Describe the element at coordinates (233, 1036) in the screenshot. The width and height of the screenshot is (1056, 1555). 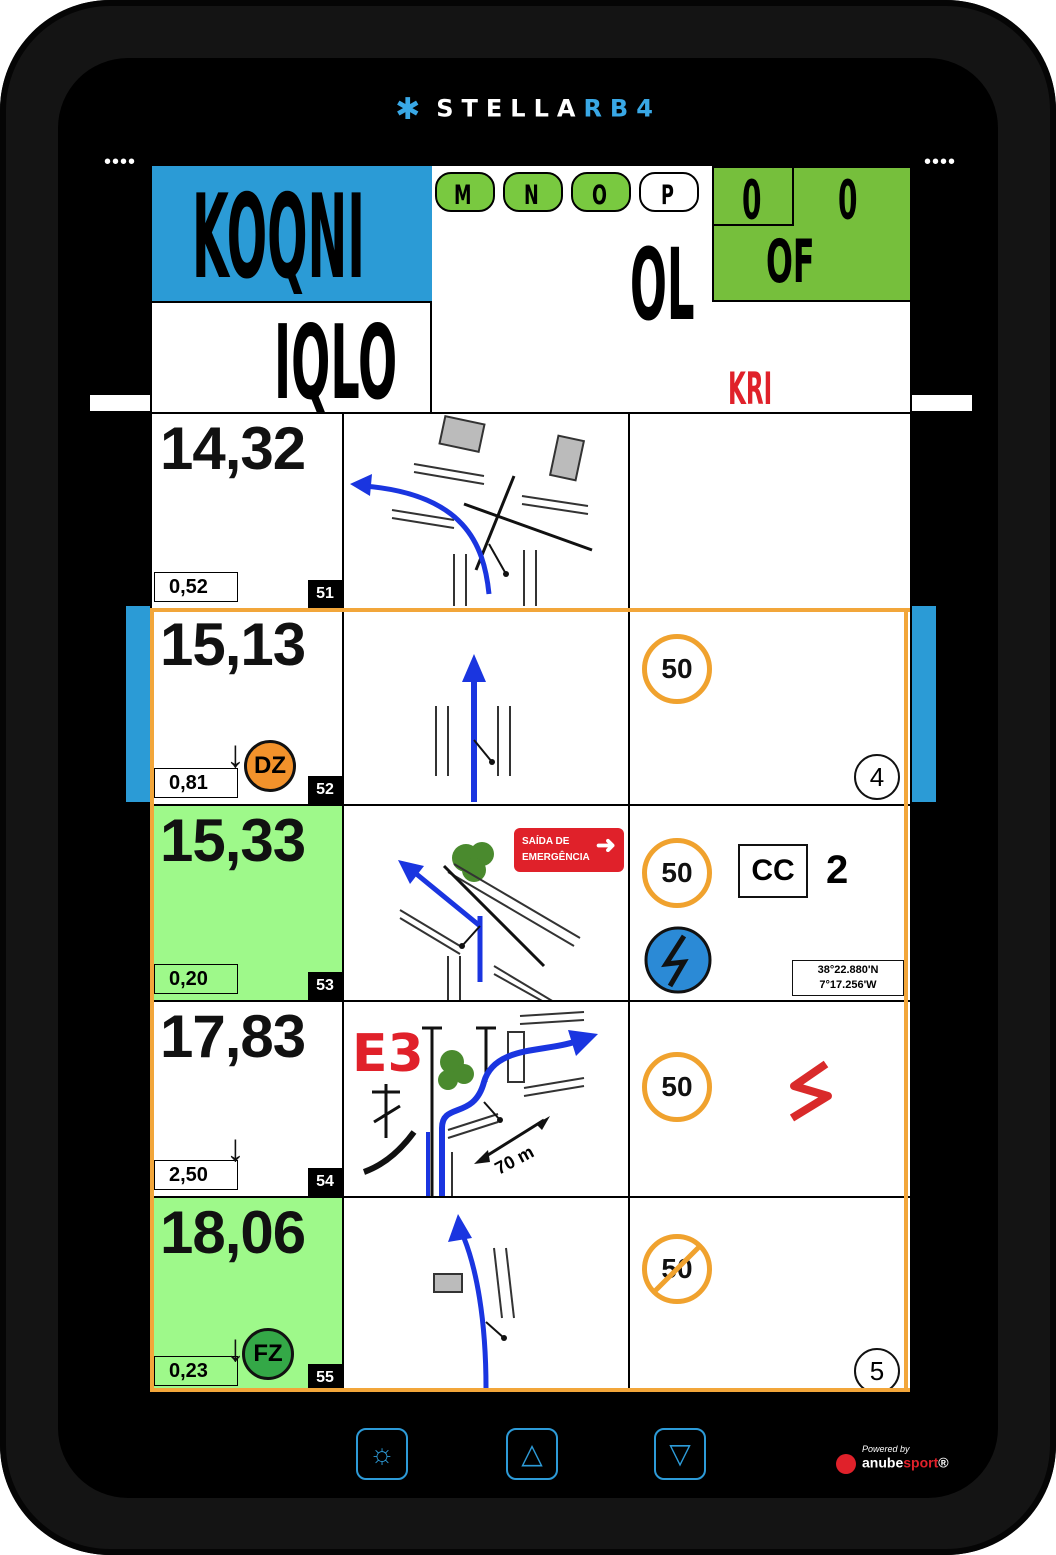
I see `total-distance: 17,83` at that location.